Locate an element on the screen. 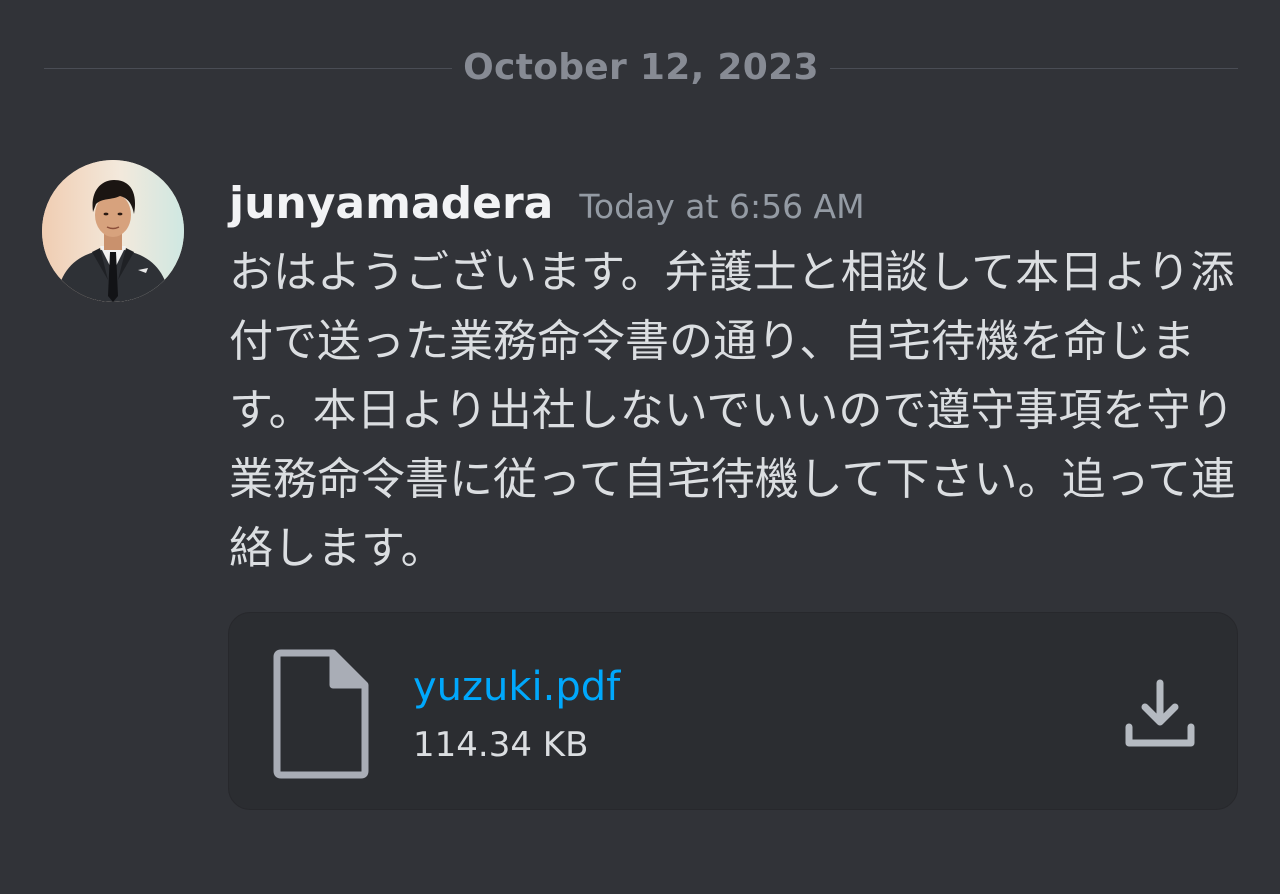 The image size is (1280, 894). avatar is located at coordinates (113, 231).